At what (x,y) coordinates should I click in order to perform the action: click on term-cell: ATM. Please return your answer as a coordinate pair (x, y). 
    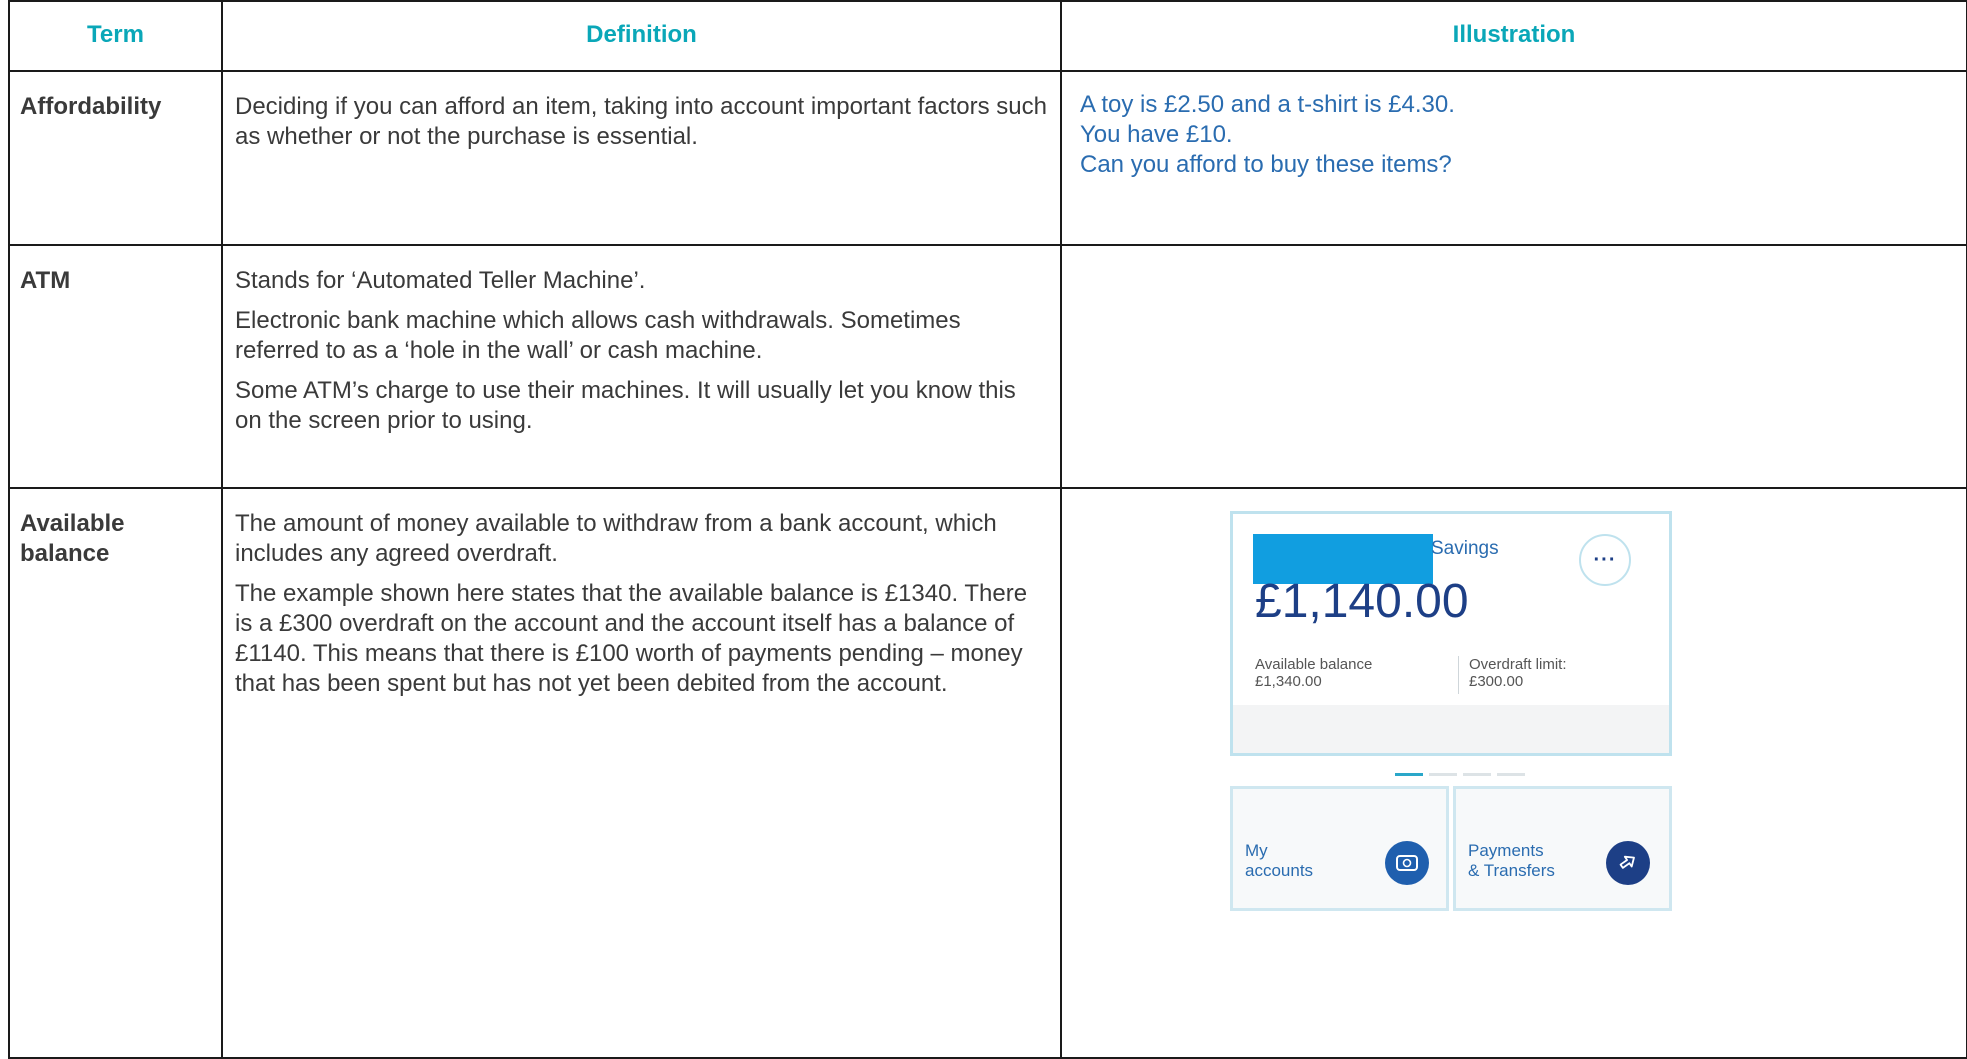
    Looking at the image, I should click on (115, 366).